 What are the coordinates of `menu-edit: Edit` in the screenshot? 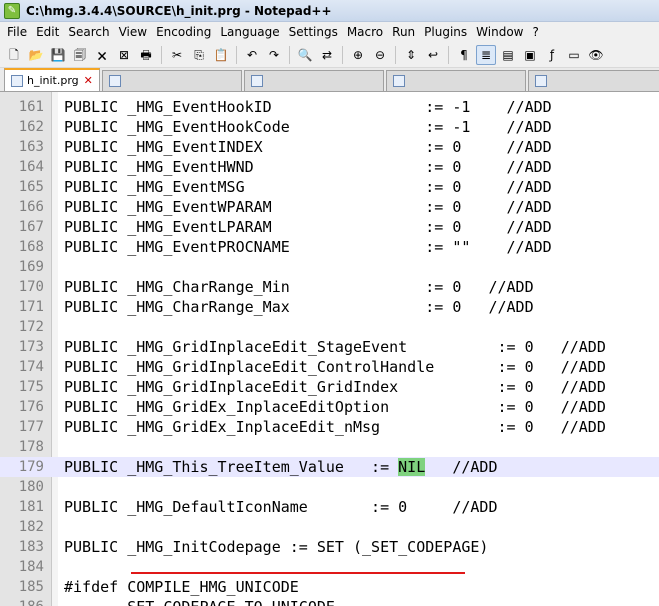 It's located at (49, 32).